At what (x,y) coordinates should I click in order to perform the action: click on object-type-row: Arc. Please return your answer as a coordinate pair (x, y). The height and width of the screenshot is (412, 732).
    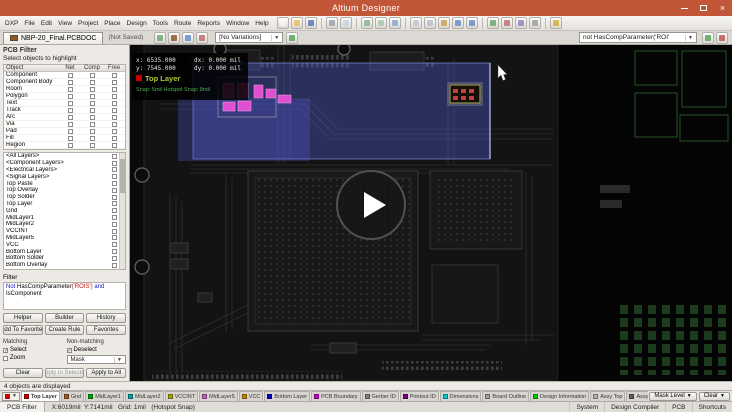
    Looking at the image, I should click on (64, 117).